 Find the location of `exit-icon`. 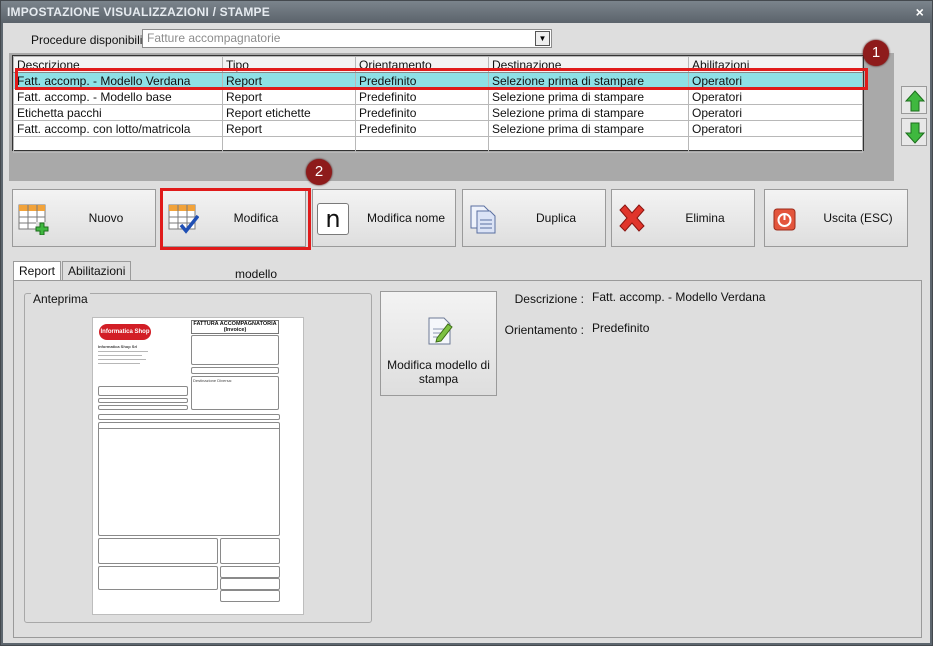

exit-icon is located at coordinates (784, 219).